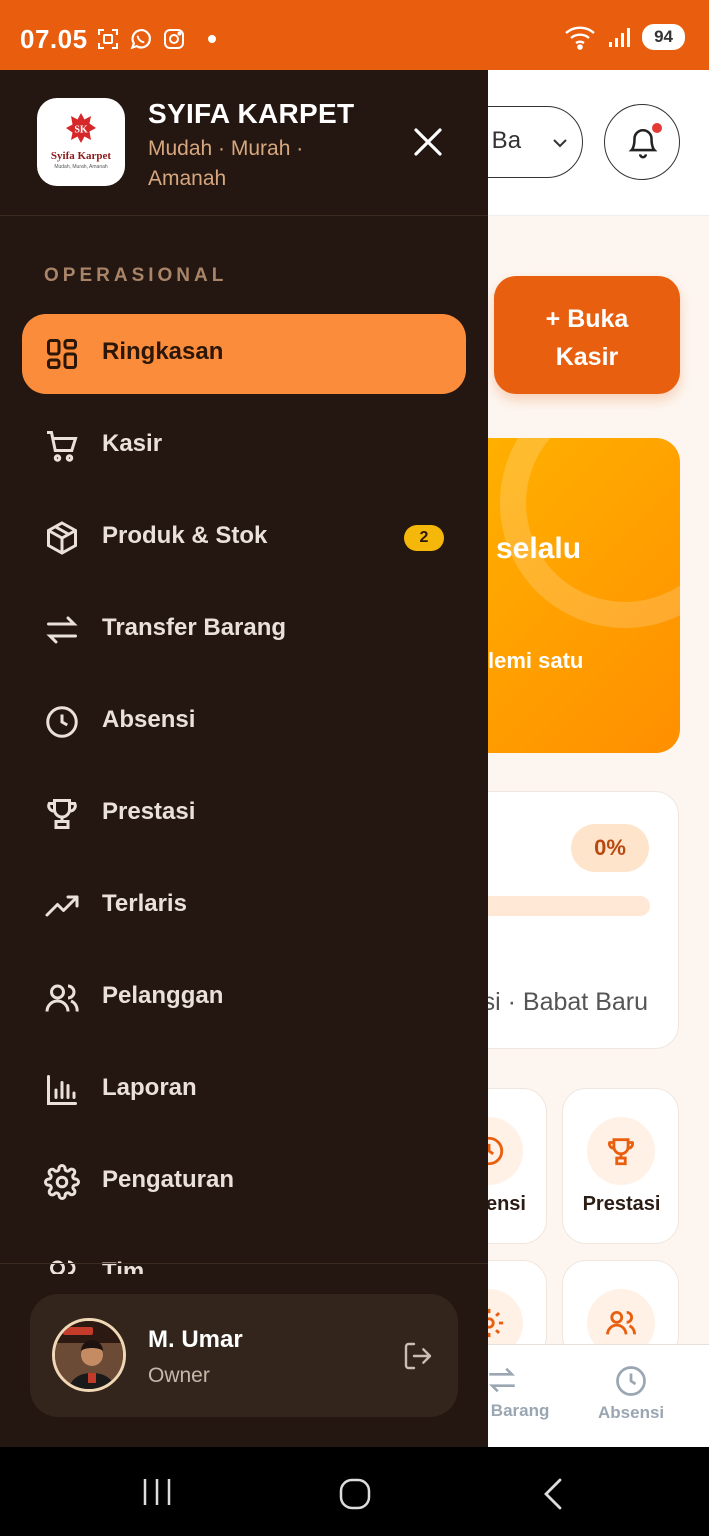  I want to click on notification-button, so click(642, 142).